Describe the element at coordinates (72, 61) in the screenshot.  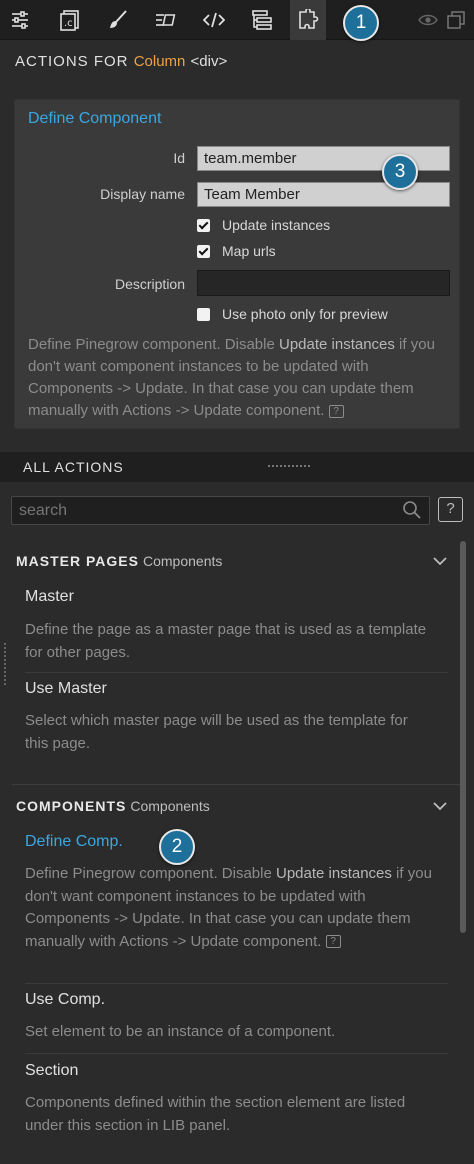
I see `actions-for-label: ACTIONS FOR` at that location.